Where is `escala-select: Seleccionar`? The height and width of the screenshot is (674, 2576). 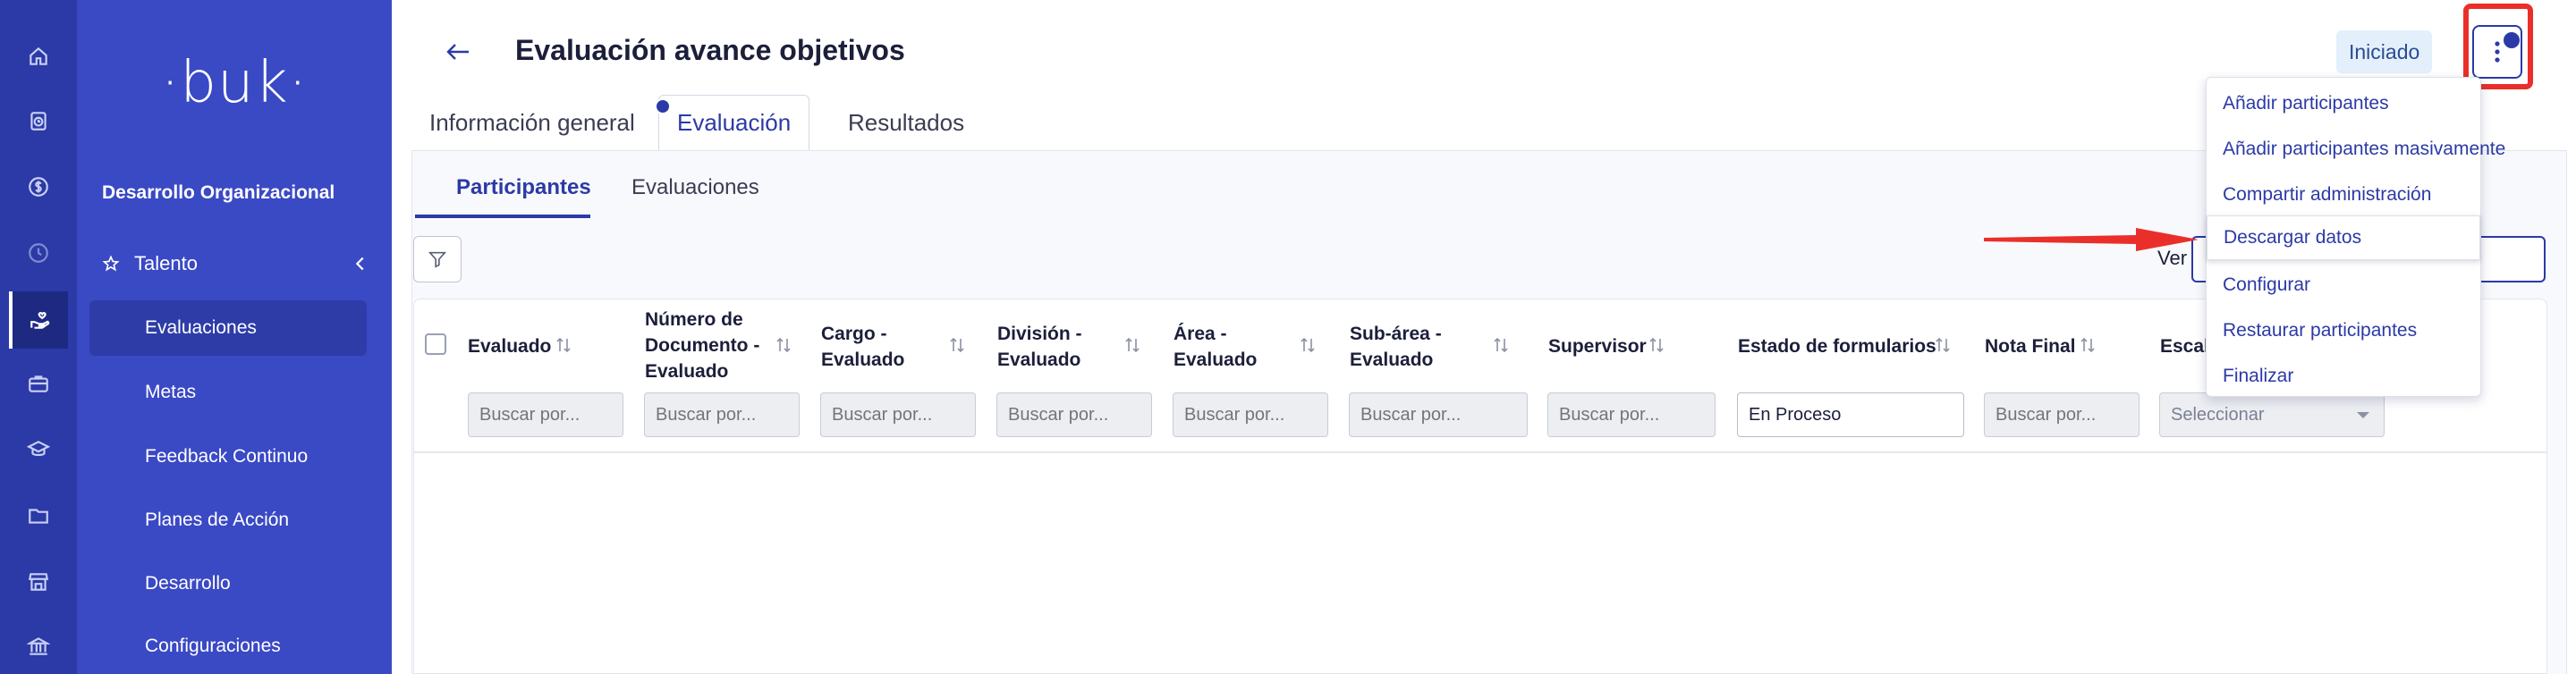 escala-select: Seleccionar is located at coordinates (2272, 415).